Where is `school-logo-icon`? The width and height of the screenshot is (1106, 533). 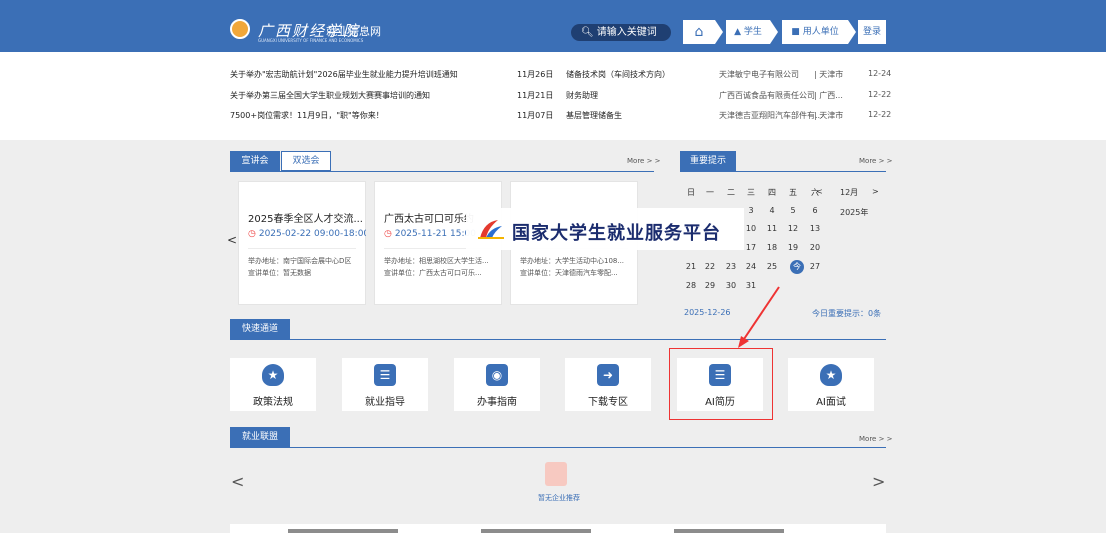
school-logo-icon is located at coordinates (240, 29).